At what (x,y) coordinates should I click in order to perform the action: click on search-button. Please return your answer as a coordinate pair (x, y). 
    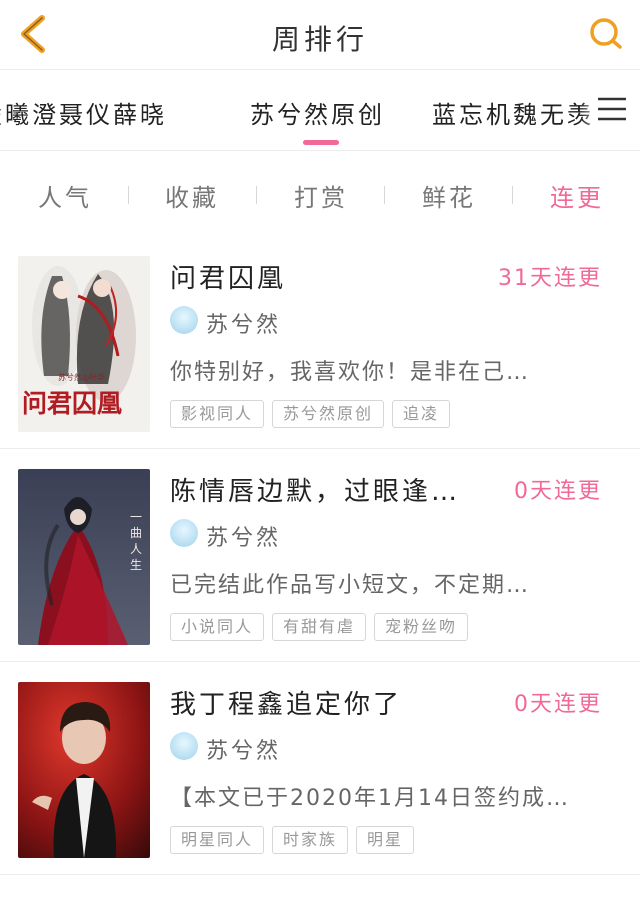
    Looking at the image, I should click on (606, 34).